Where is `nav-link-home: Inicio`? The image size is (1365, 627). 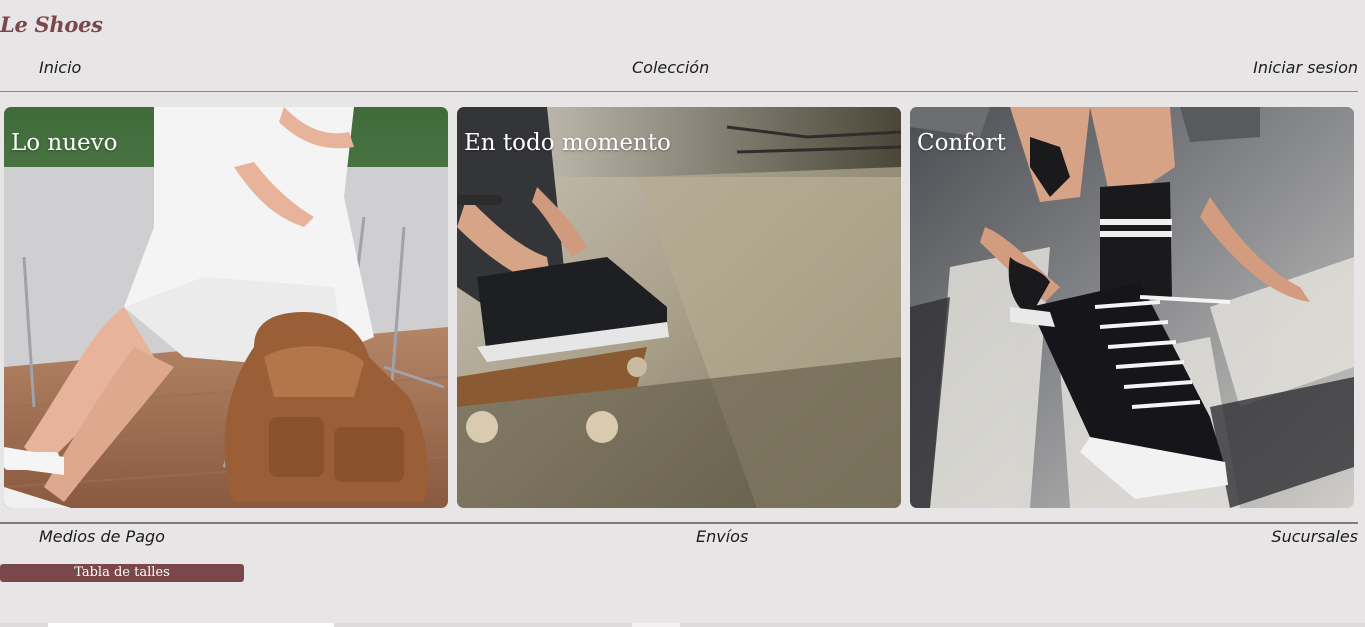 nav-link-home: Inicio is located at coordinates (60, 67).